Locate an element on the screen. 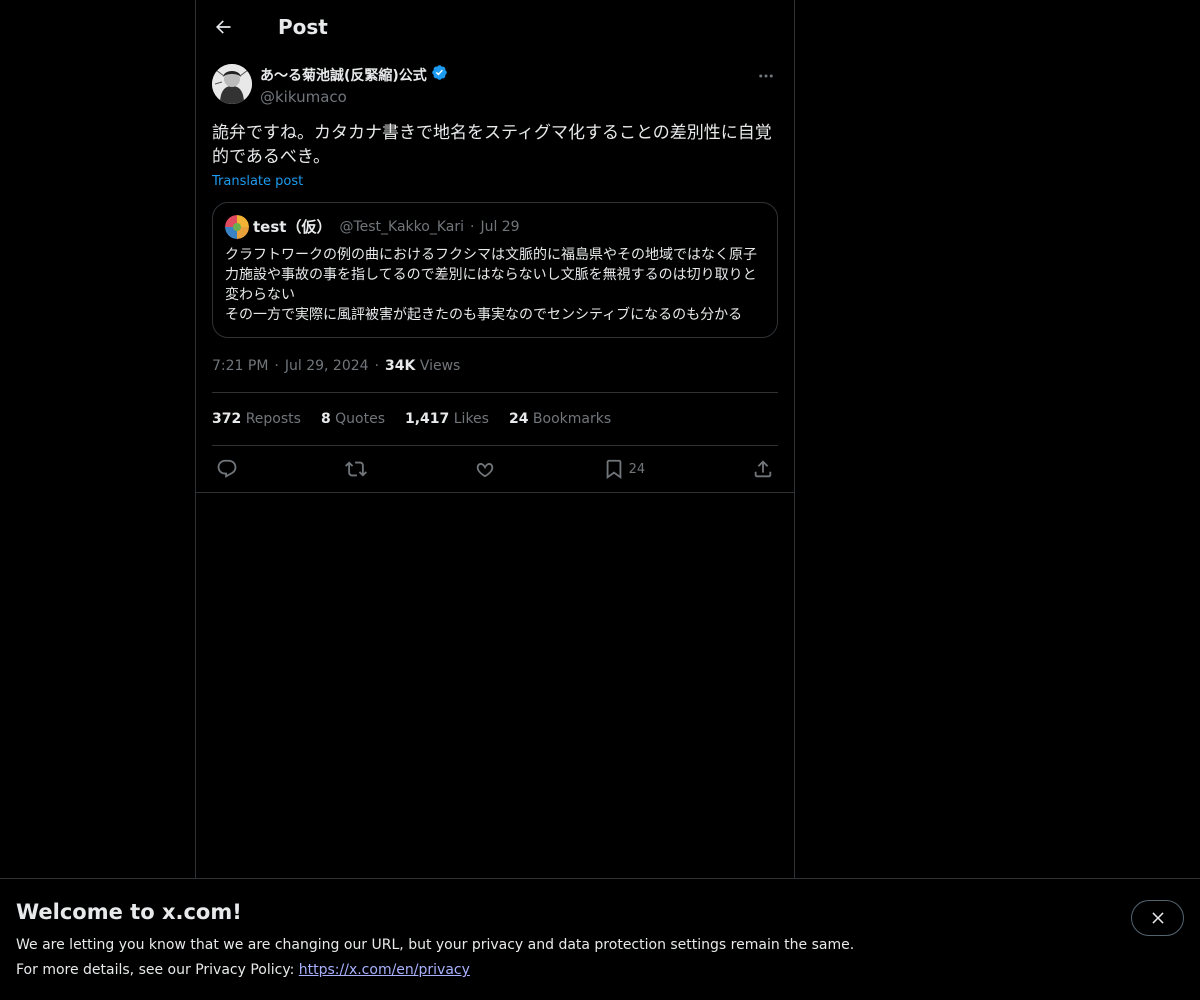  close-icon is located at coordinates (1157, 918).